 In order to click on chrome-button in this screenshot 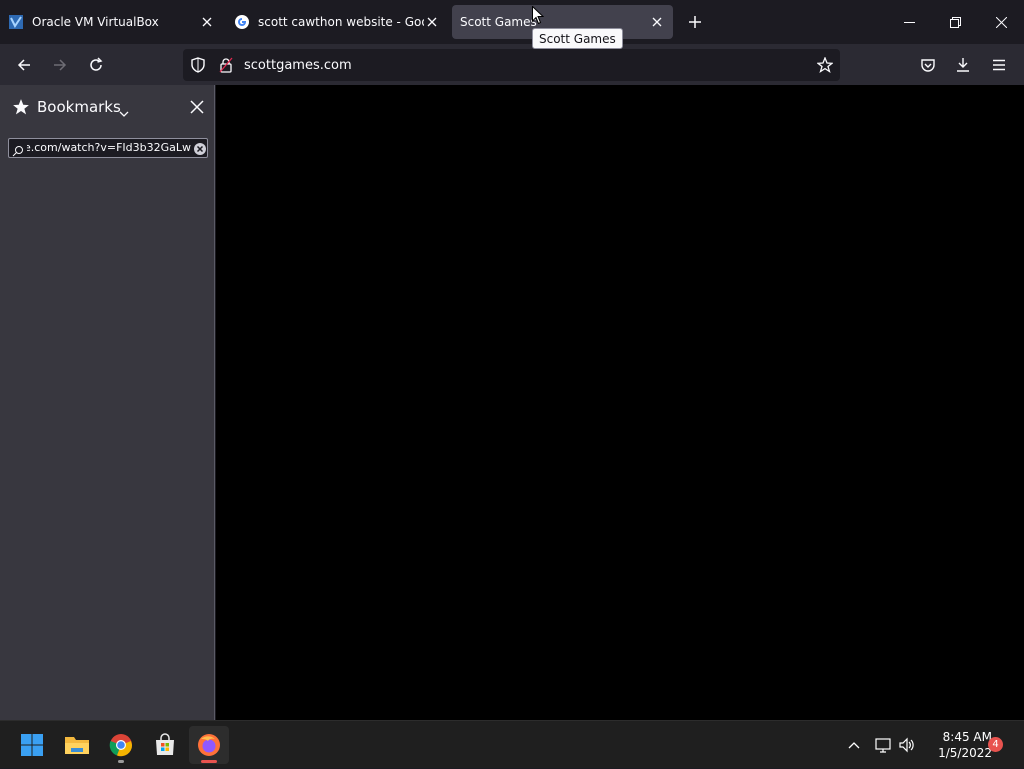, I will do `click(121, 745)`.